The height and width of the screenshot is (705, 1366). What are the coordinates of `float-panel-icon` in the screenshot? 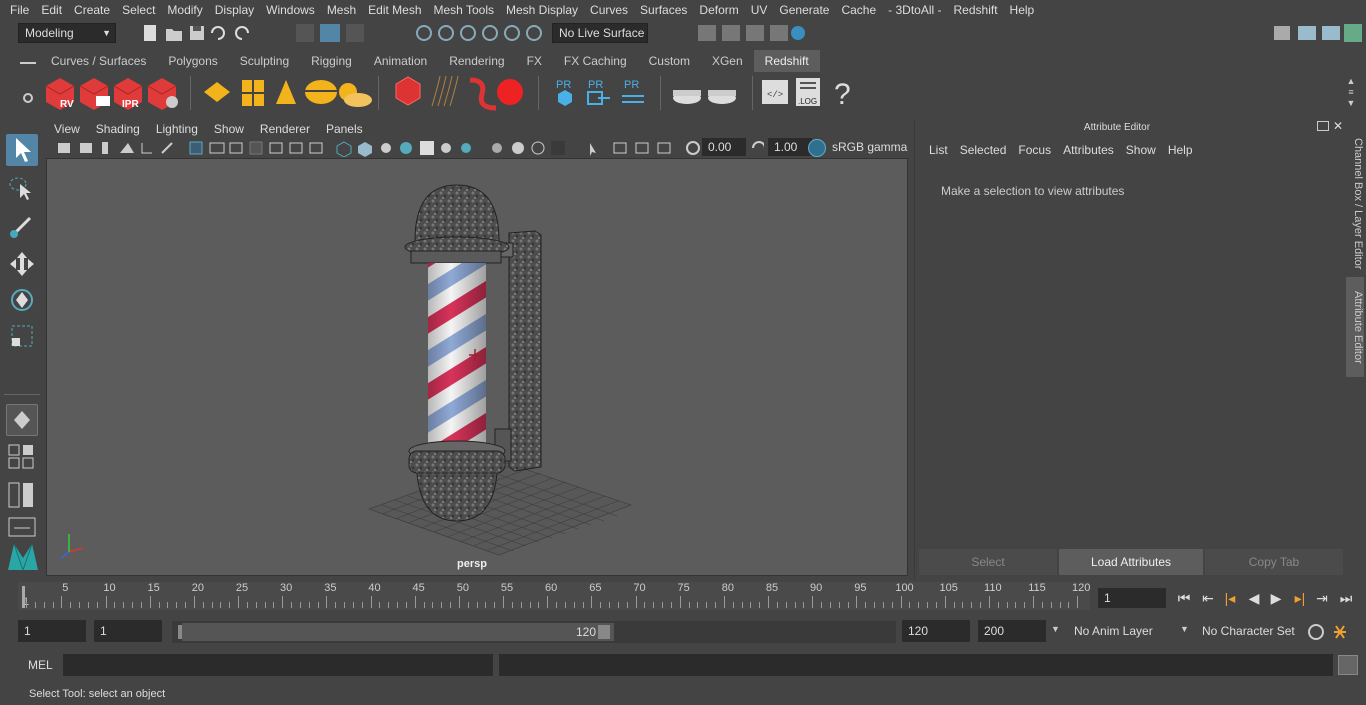 It's located at (1323, 126).